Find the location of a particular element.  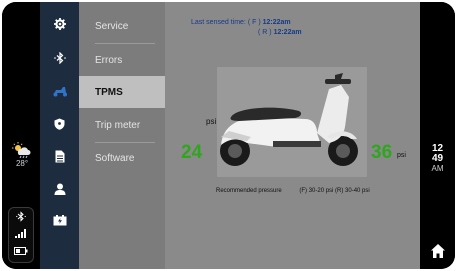

left-status-rail: 28° is located at coordinates (21, 135).